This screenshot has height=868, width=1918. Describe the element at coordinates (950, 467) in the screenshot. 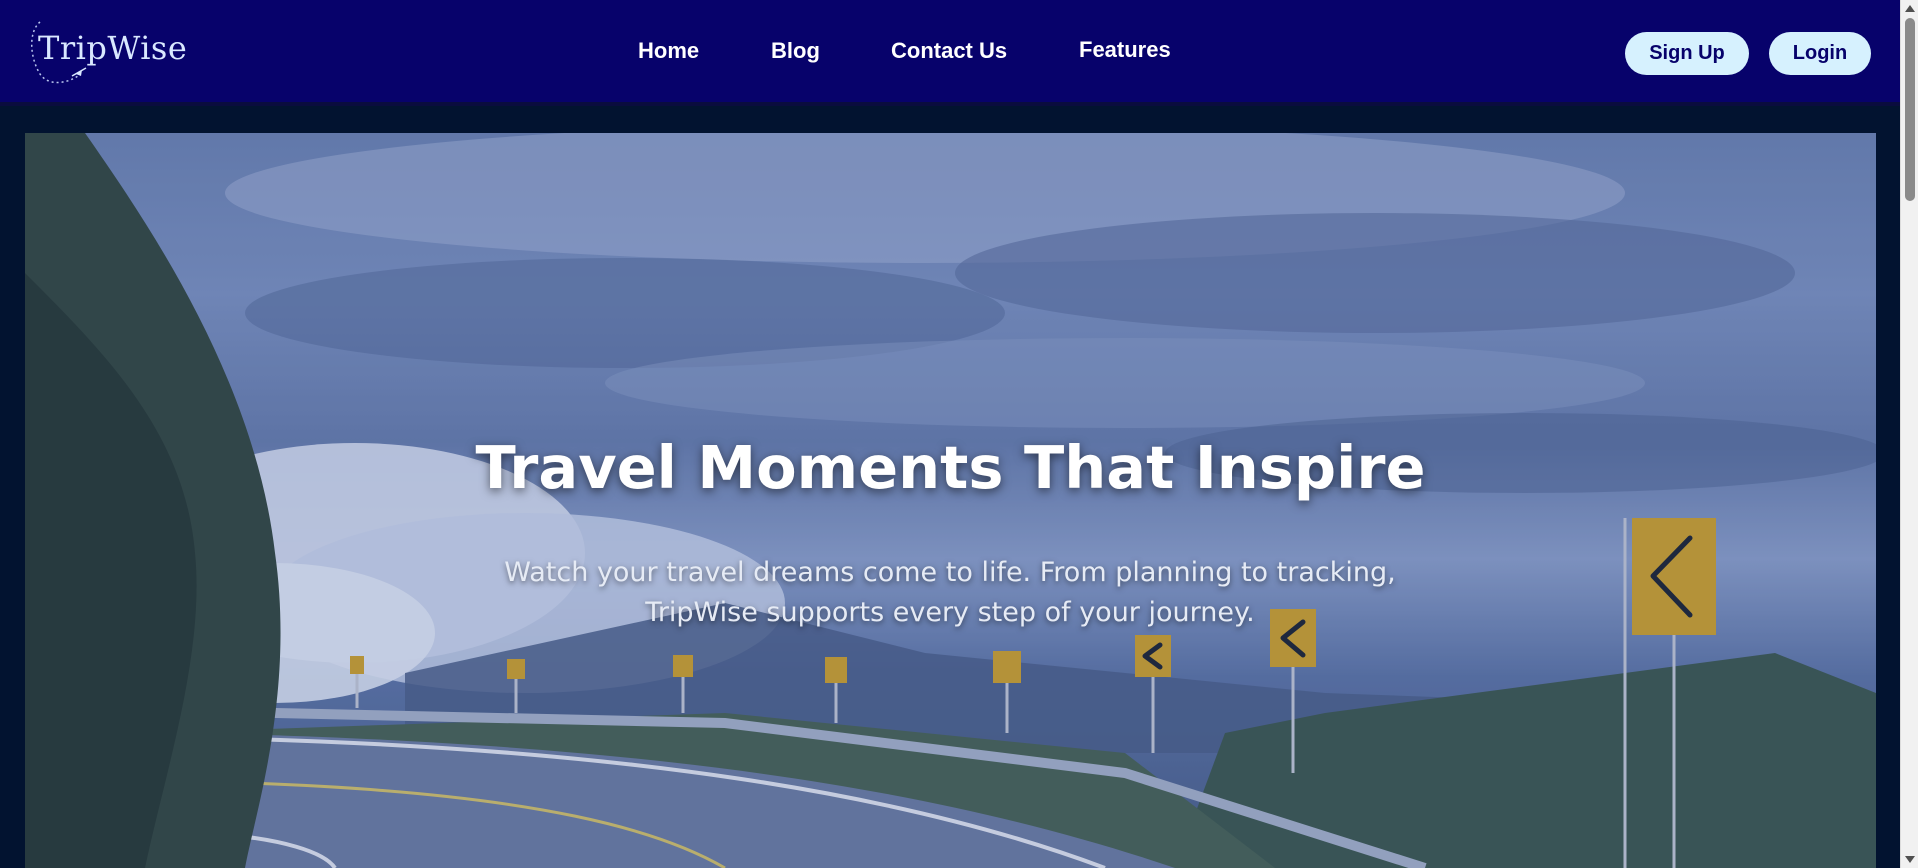

I see `hero-title: Travel Moments That Inspire` at that location.